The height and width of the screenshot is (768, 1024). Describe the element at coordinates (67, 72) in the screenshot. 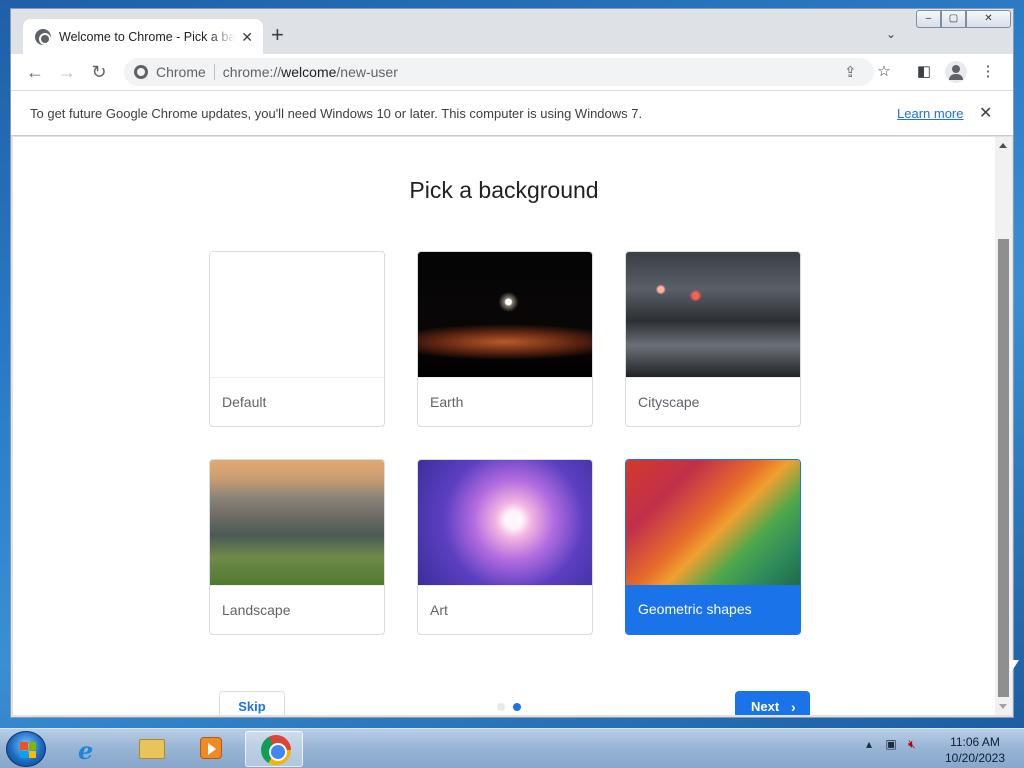

I see `forward-arrow-icon: →` at that location.